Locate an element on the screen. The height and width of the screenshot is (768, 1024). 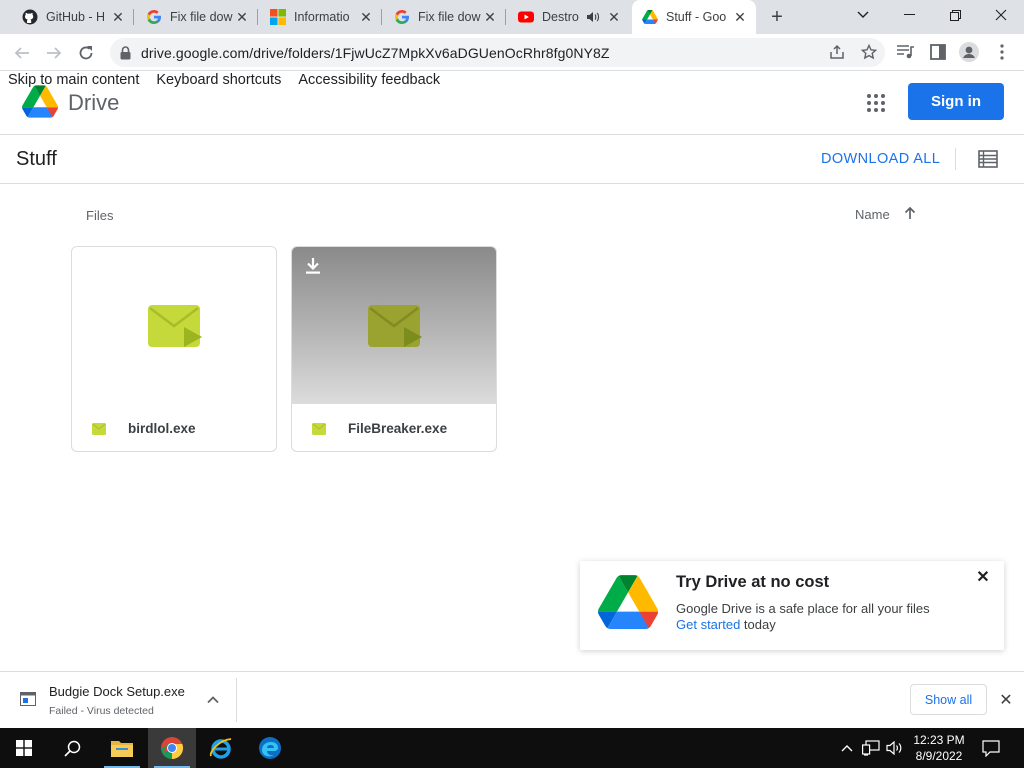
internet-explorer-icon is located at coordinates (221, 748).